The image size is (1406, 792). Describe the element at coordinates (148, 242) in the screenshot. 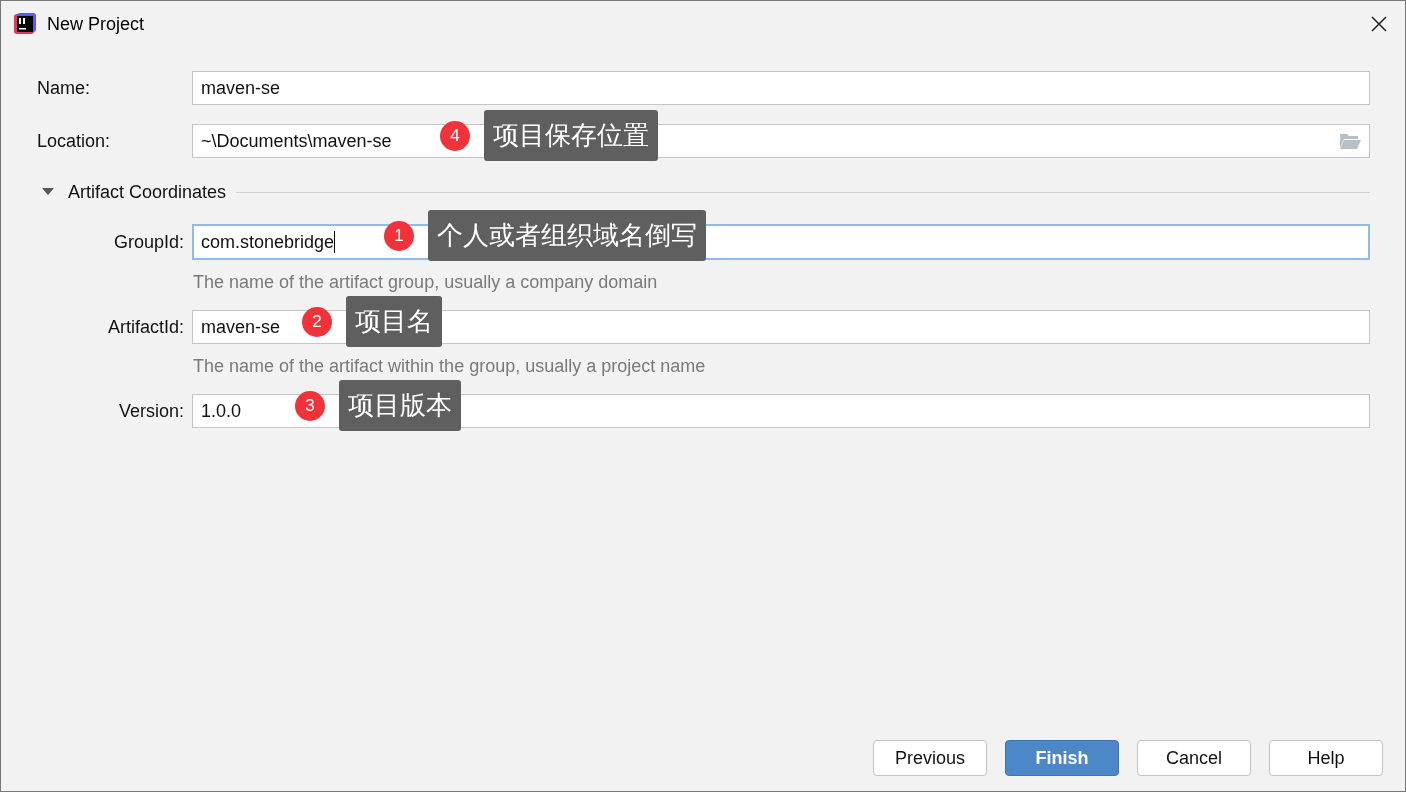

I see `field-label: GroupId:` at that location.